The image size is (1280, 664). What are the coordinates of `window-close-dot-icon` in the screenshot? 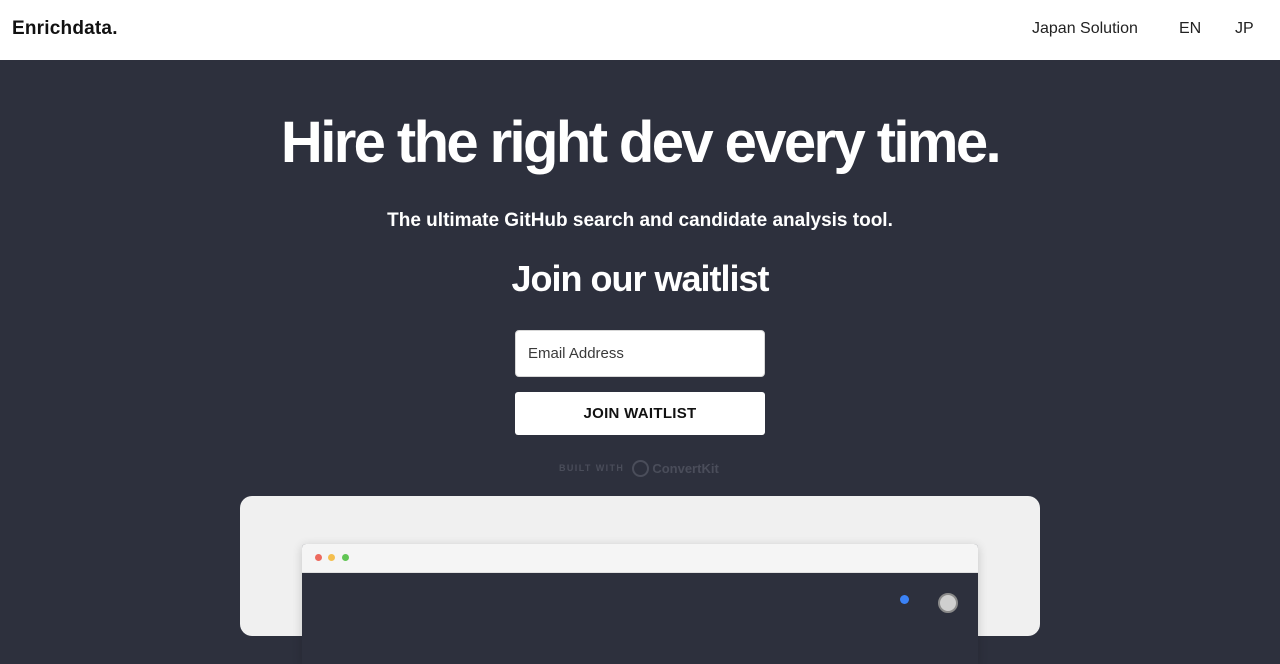 It's located at (318, 557).